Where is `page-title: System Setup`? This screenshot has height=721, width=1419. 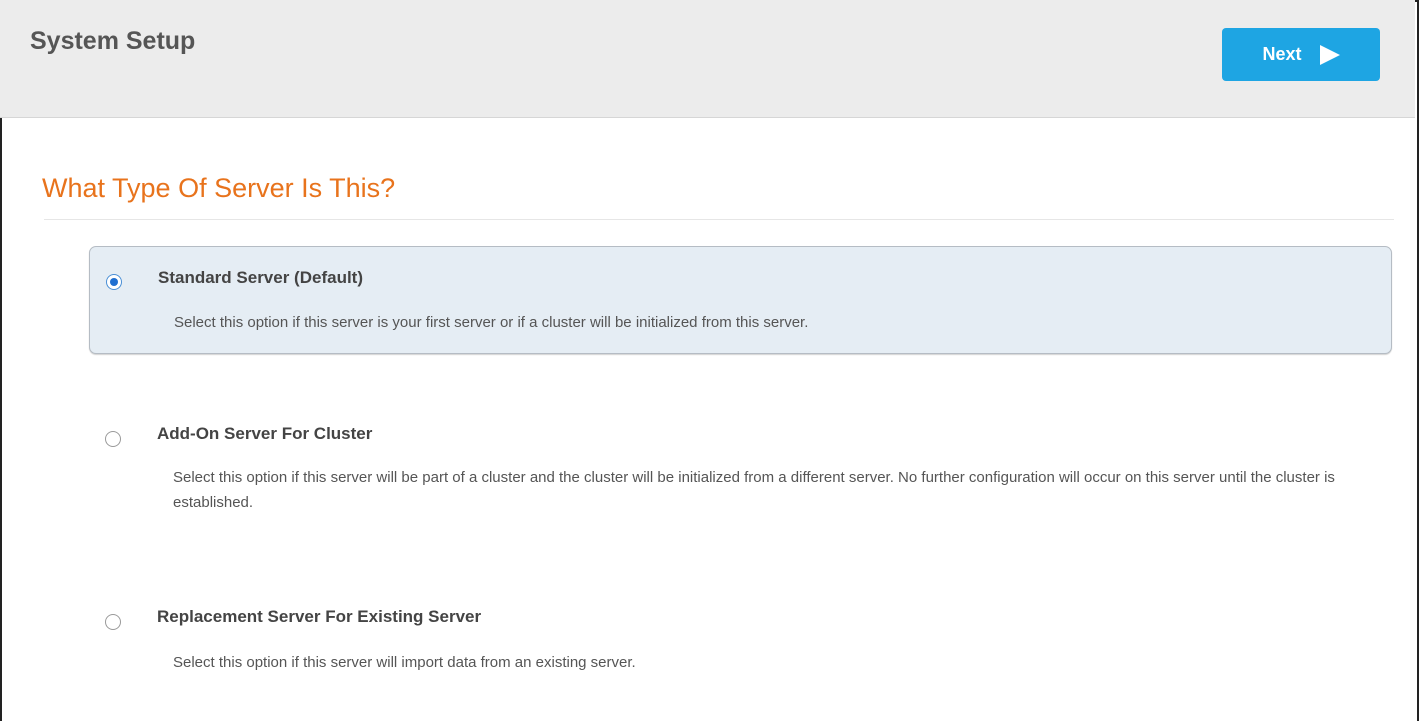 page-title: System Setup is located at coordinates (113, 41).